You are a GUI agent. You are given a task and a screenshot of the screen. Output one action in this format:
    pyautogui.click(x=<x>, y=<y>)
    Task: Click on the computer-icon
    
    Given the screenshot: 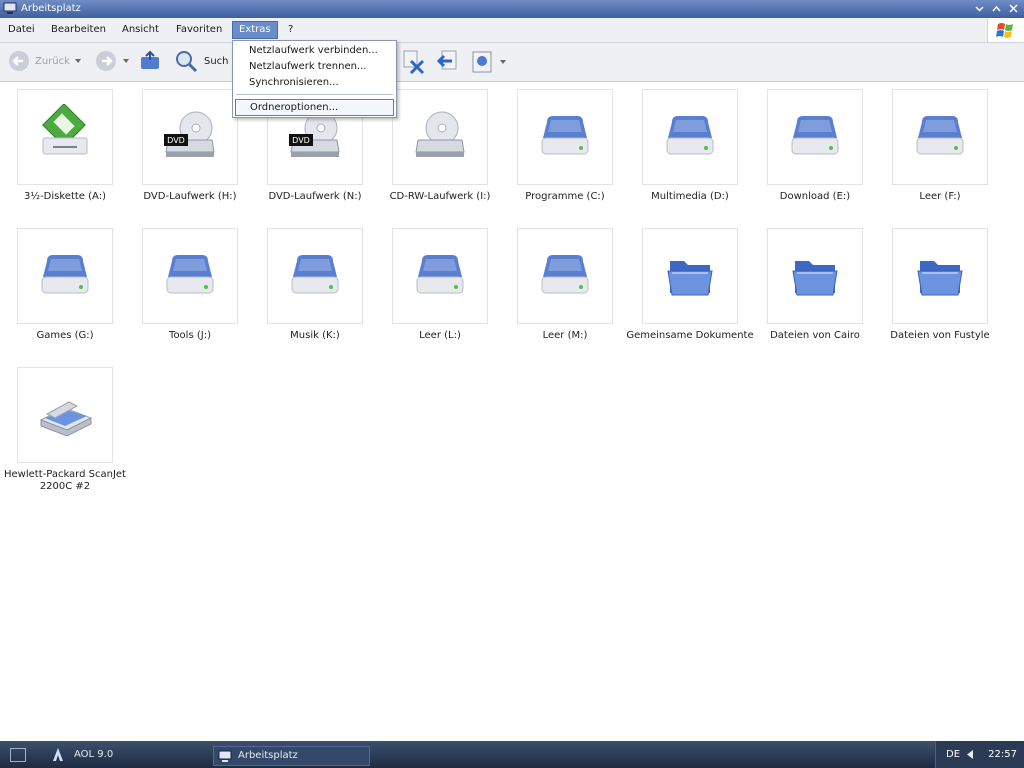 What is the action you would take?
    pyautogui.click(x=10, y=8)
    